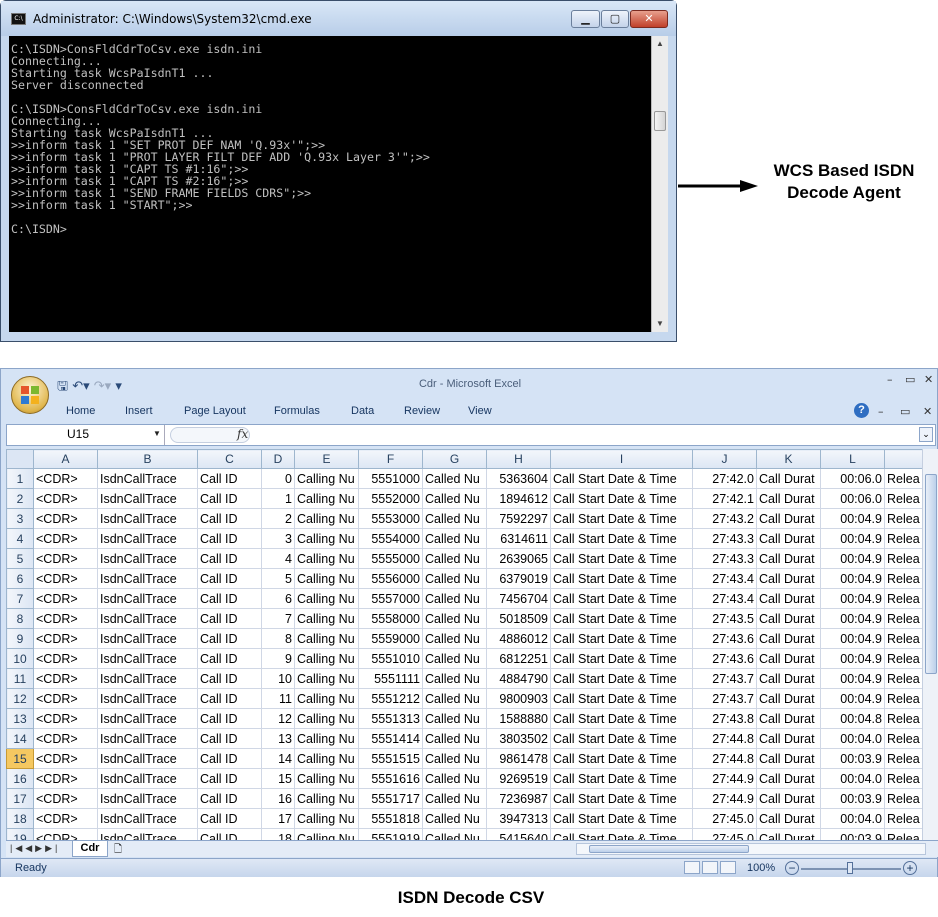  What do you see at coordinates (20, 738) in the screenshot?
I see `row-header: 14` at bounding box center [20, 738].